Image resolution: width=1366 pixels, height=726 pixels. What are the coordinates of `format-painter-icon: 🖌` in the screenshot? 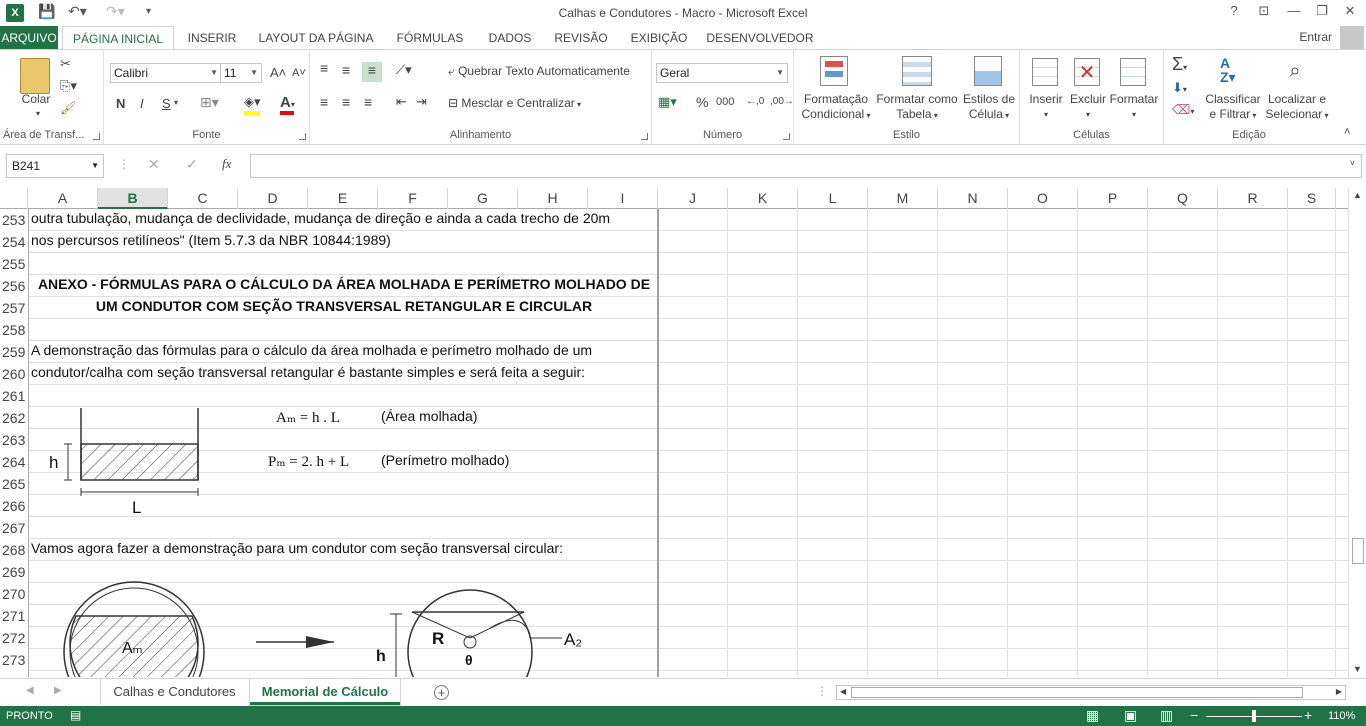 It's located at (68, 108).